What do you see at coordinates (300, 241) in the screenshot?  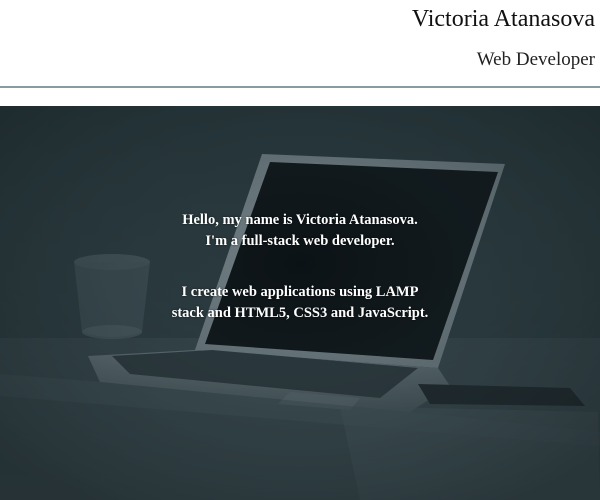 I see `intro-line: I'm a full-stack web developer.` at bounding box center [300, 241].